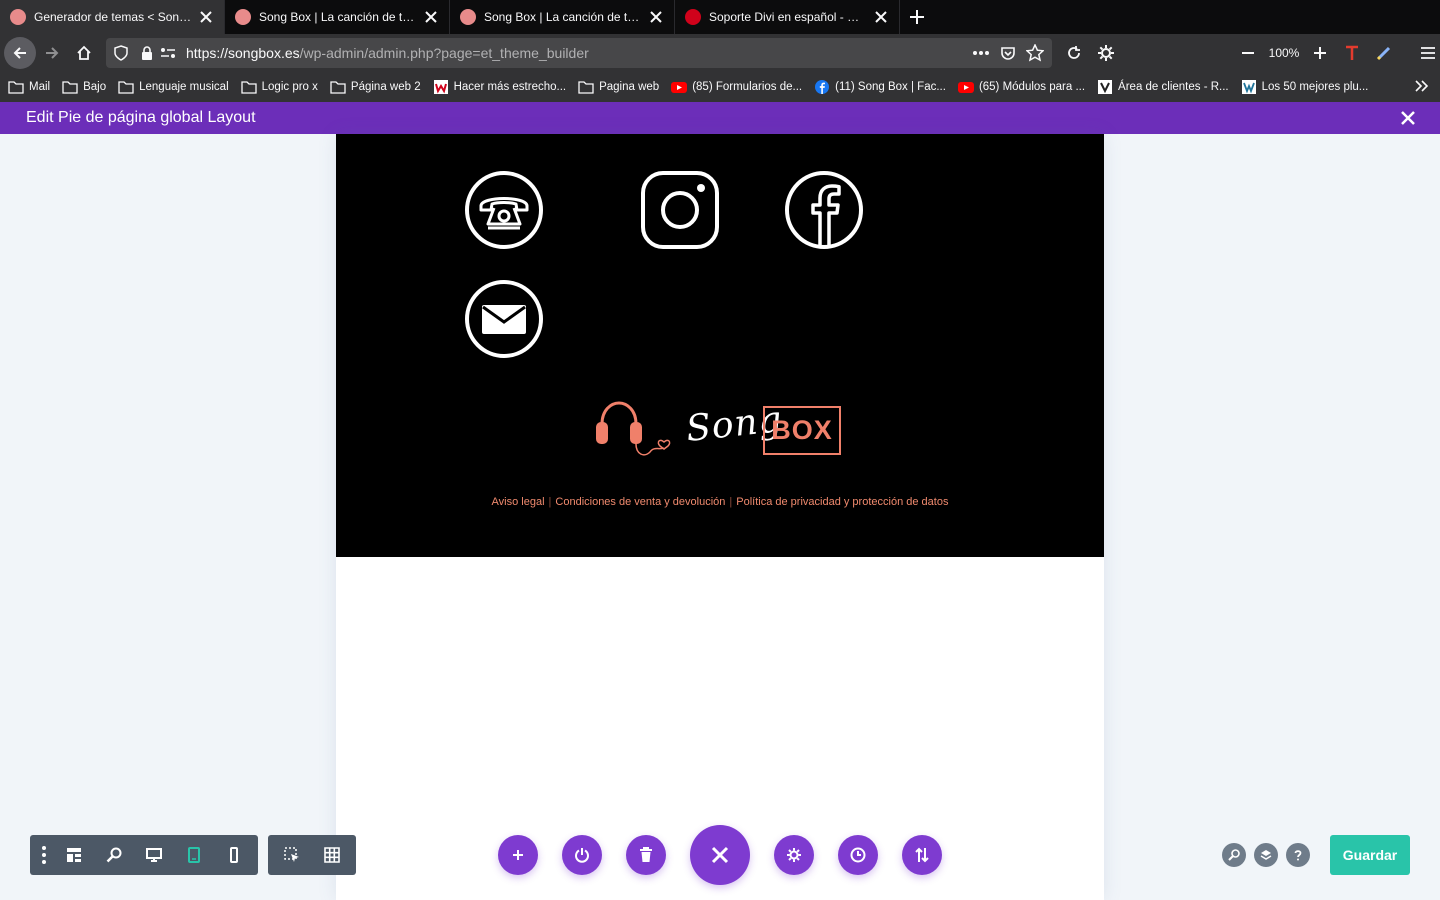 Image resolution: width=1440 pixels, height=900 pixels. I want to click on extension-pen-button, so click(1384, 53).